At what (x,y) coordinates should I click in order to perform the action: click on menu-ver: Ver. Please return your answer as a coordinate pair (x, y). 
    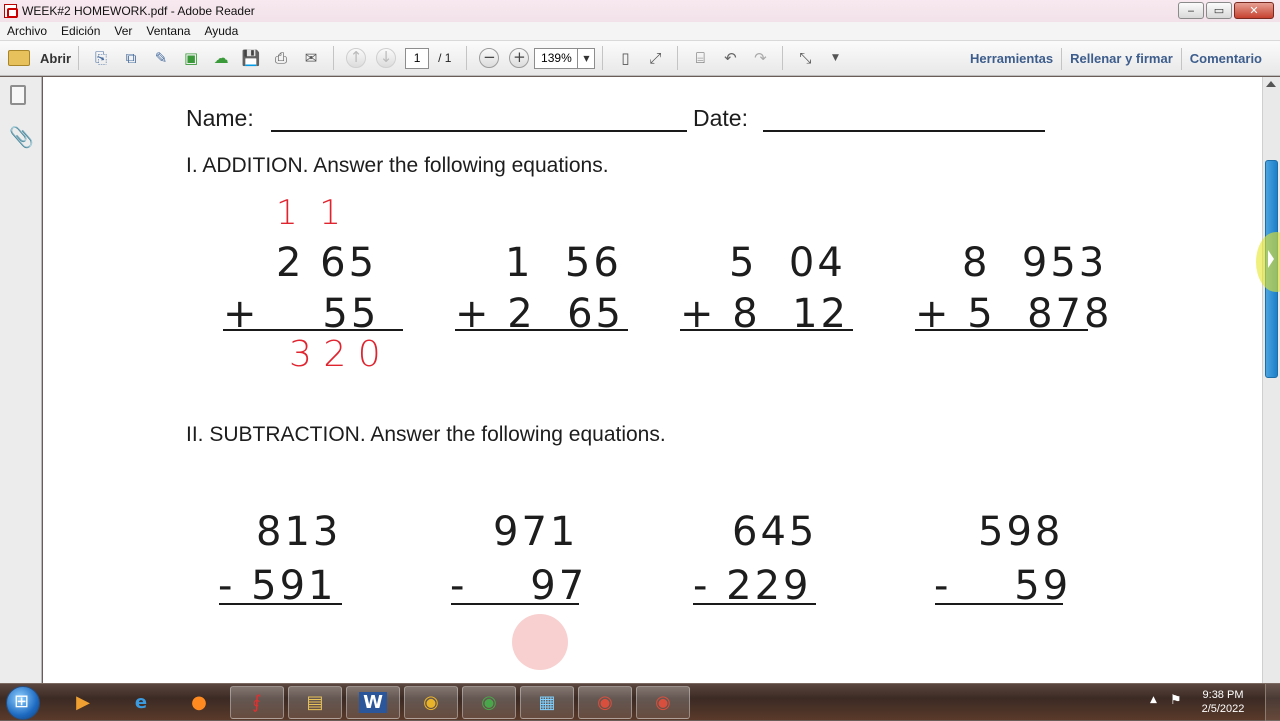
    Looking at the image, I should click on (123, 31).